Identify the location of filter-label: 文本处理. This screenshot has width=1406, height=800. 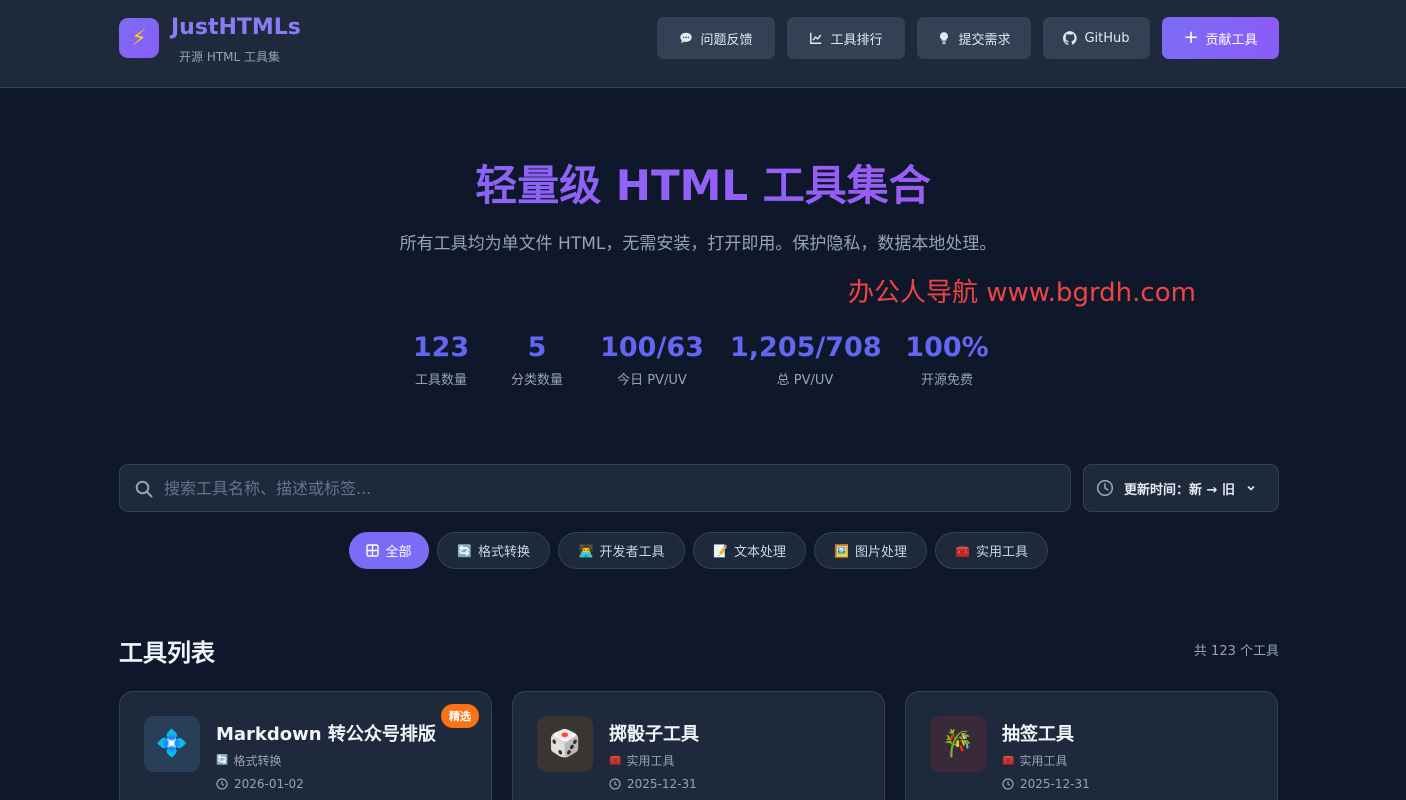
(759, 552).